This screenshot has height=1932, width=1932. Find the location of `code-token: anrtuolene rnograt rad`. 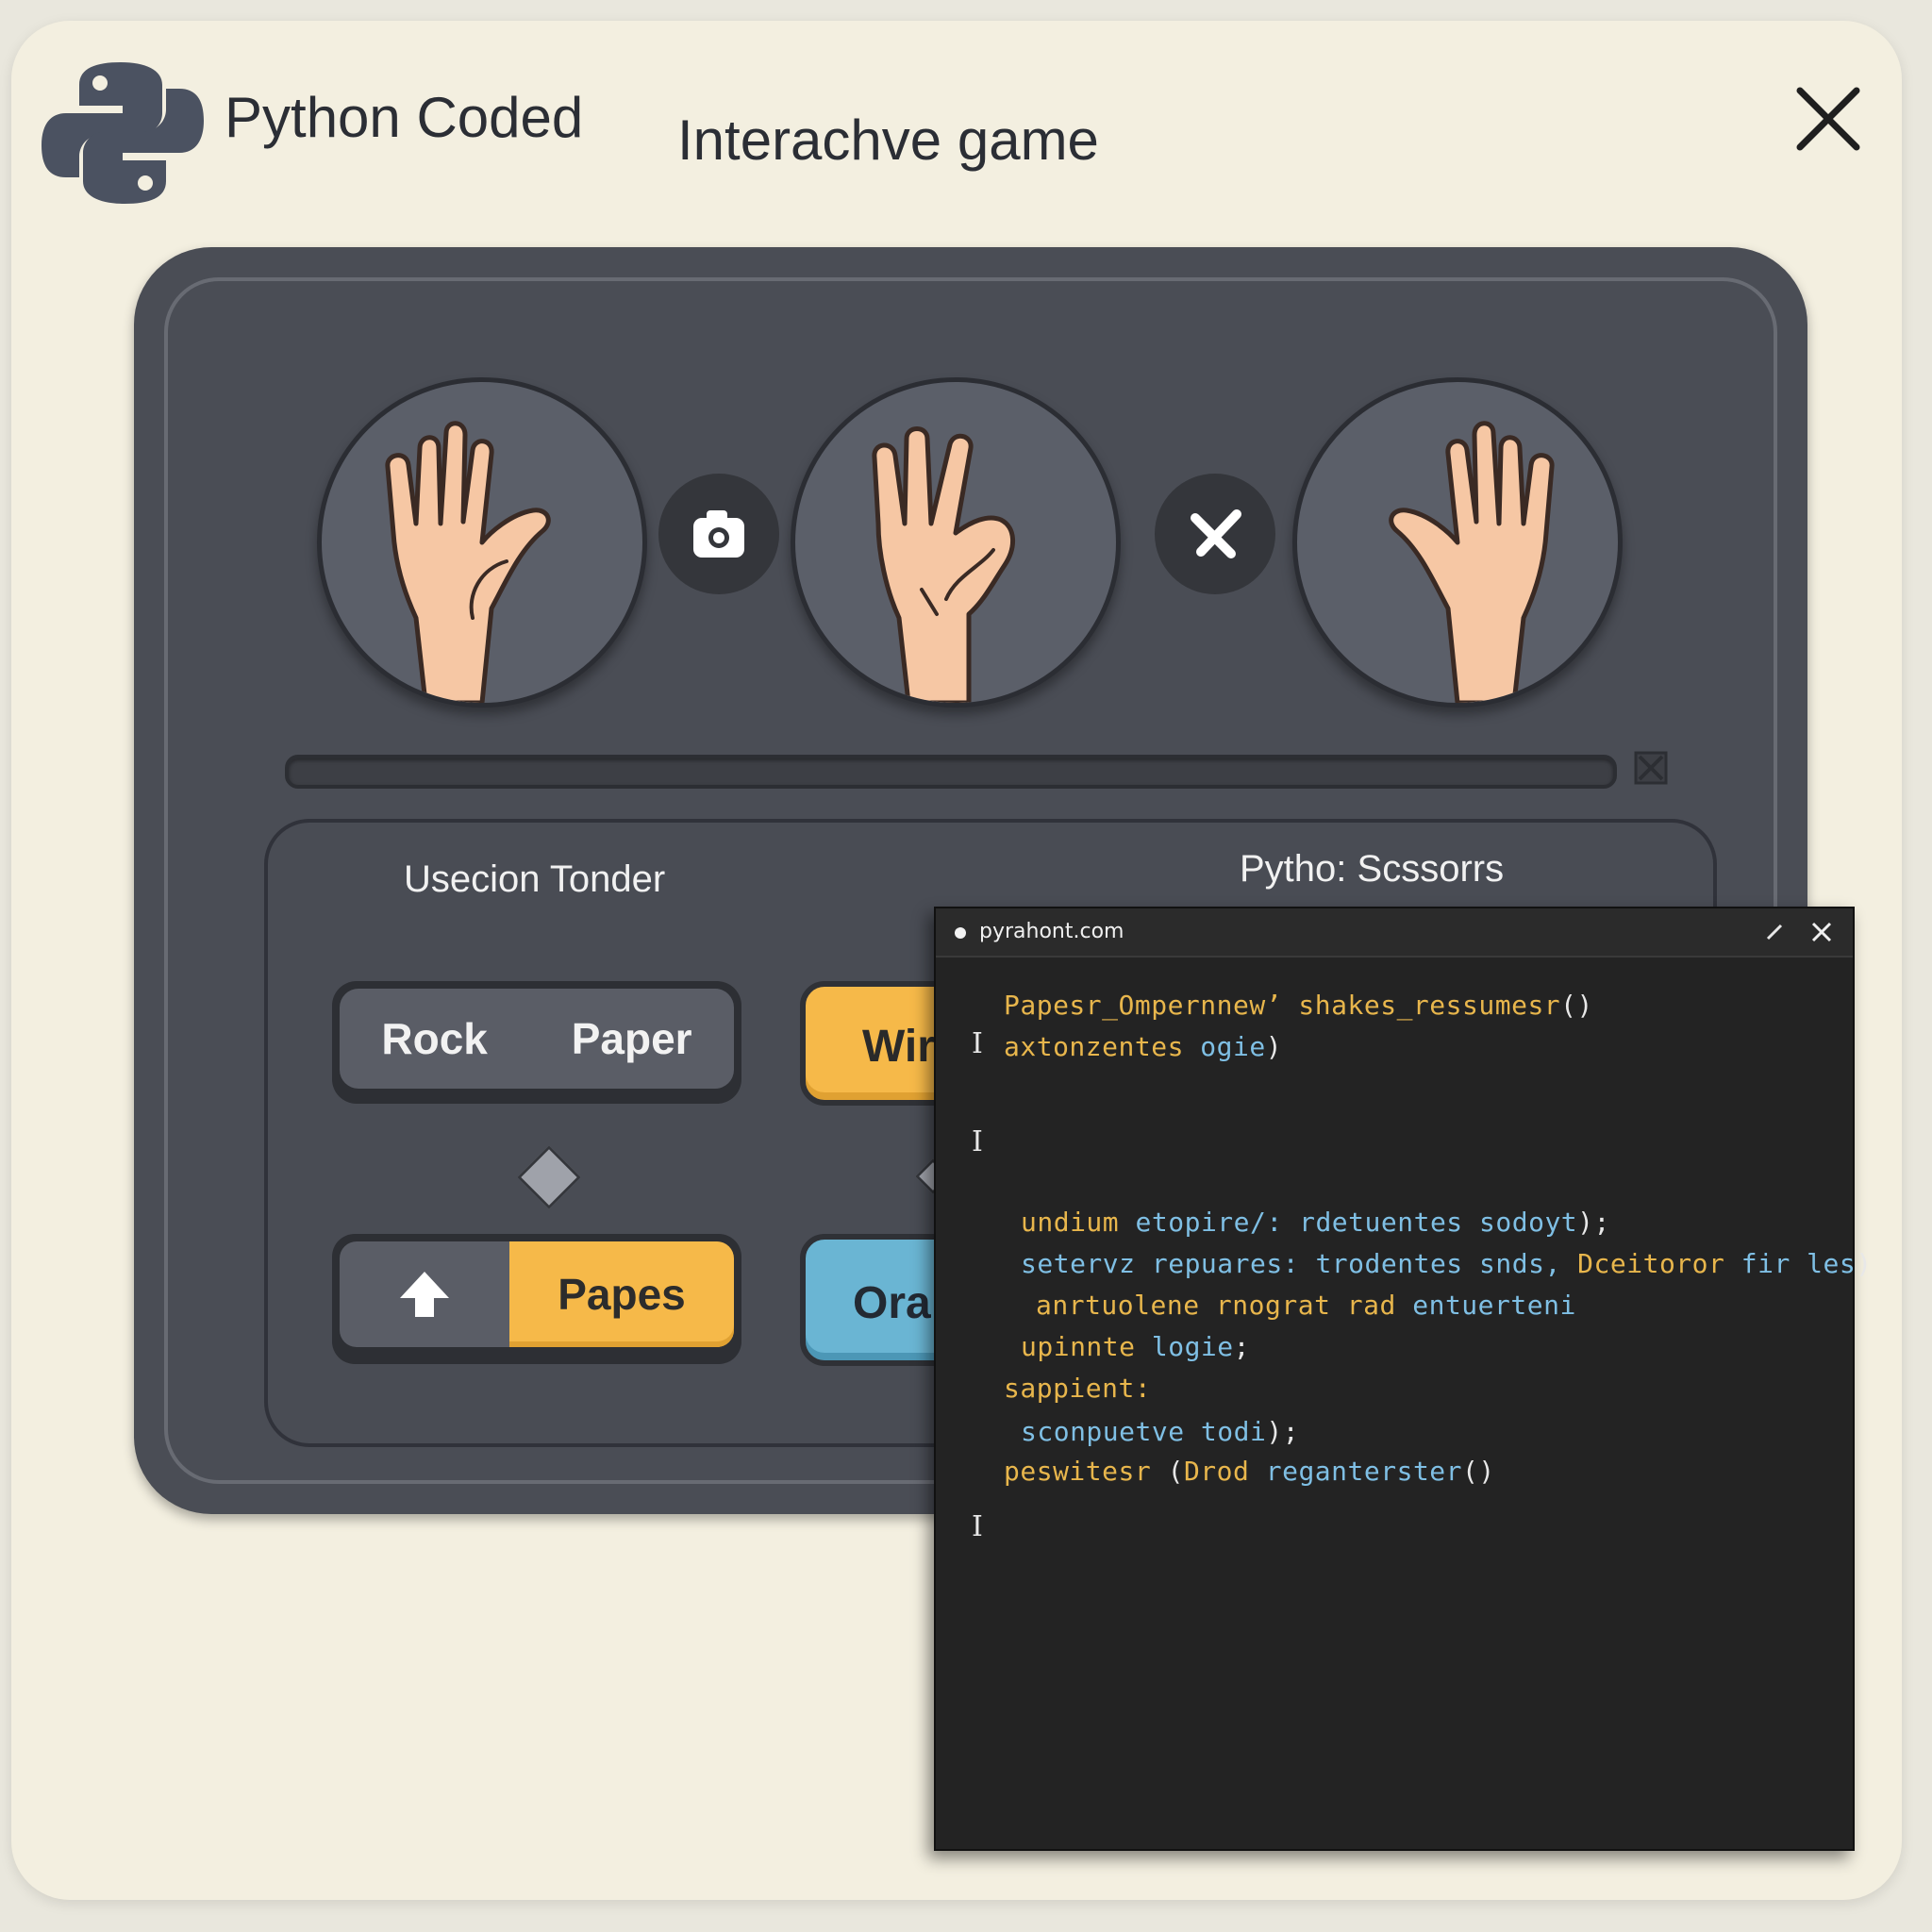

code-token: anrtuolene rnograt rad is located at coordinates (1224, 1305).